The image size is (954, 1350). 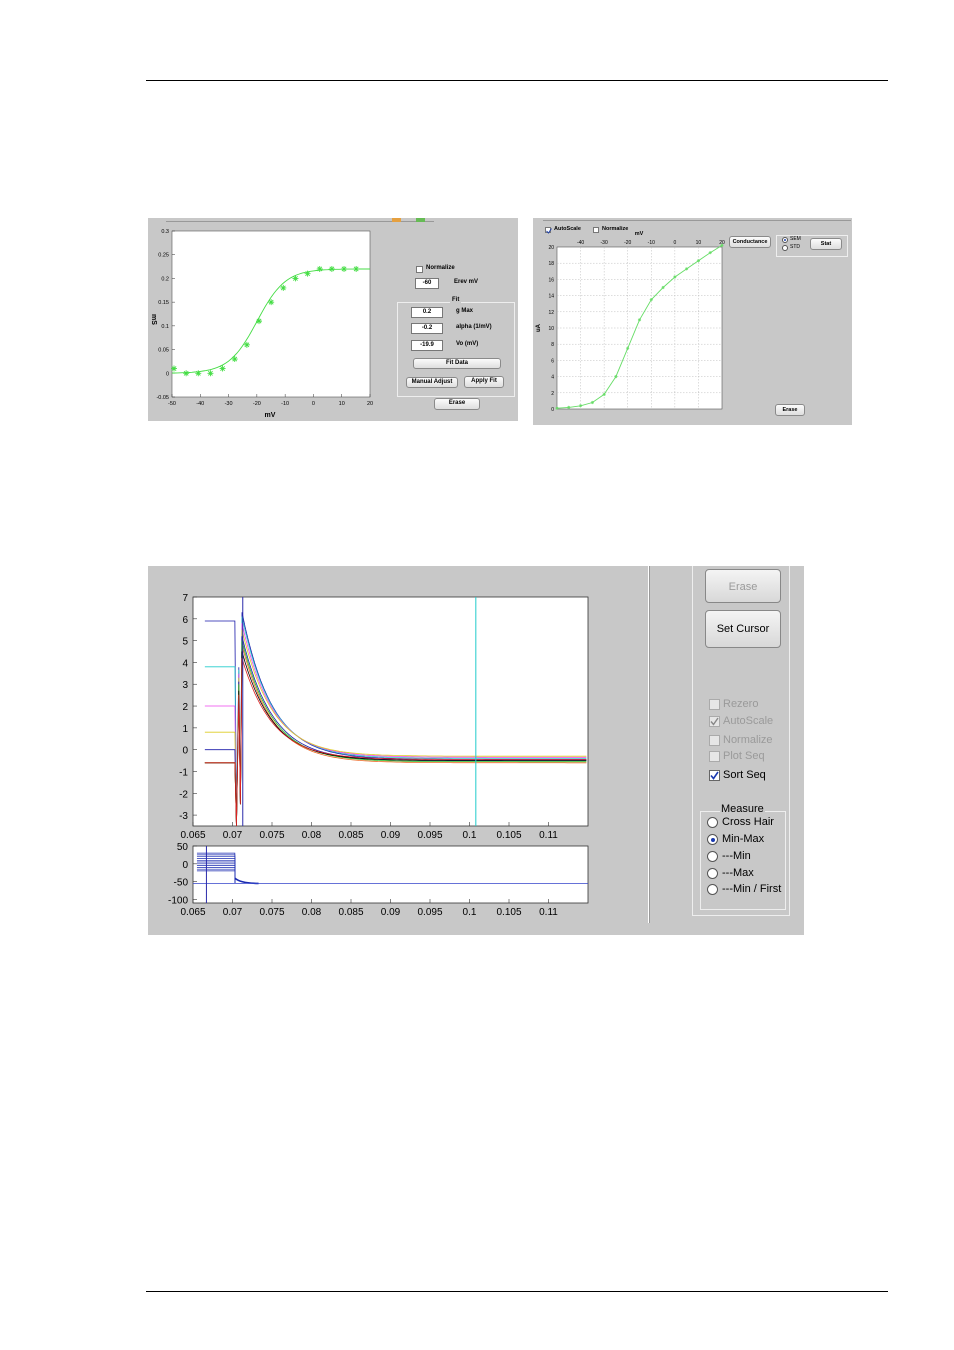 I want to click on gmax-field: 0.2, so click(x=427, y=312).